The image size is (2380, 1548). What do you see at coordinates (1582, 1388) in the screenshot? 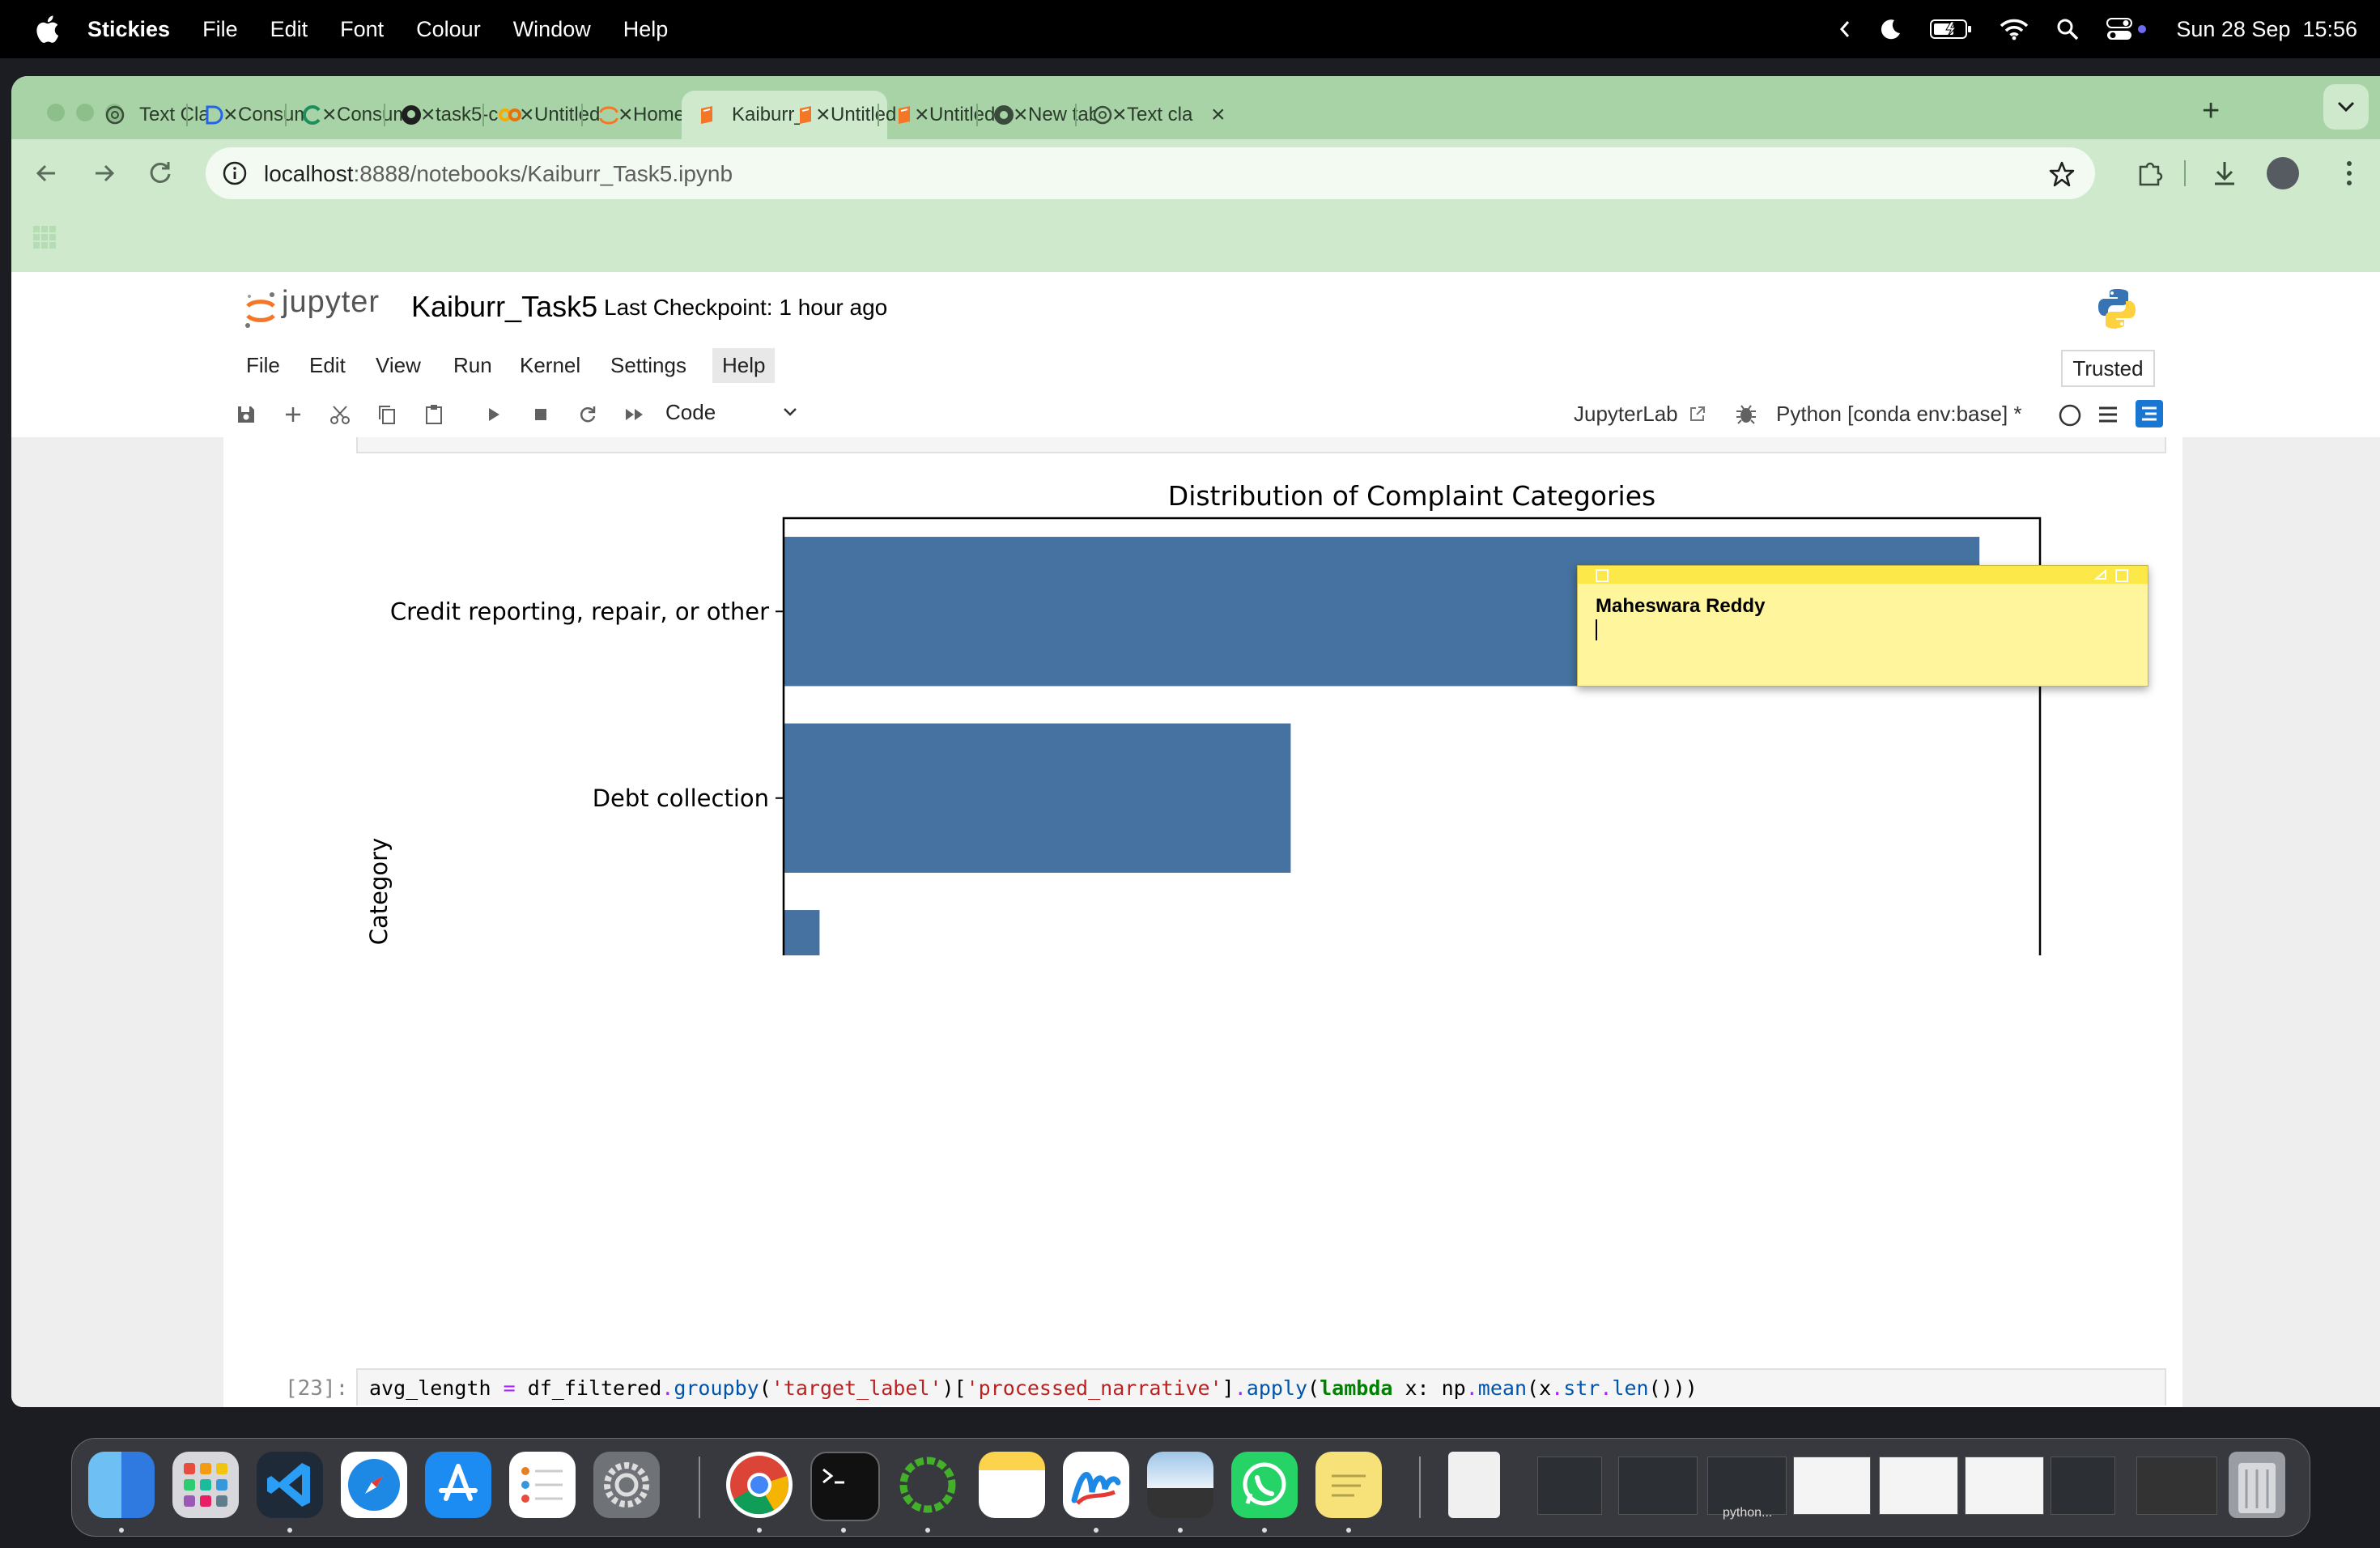
I see `code-token: str` at bounding box center [1582, 1388].